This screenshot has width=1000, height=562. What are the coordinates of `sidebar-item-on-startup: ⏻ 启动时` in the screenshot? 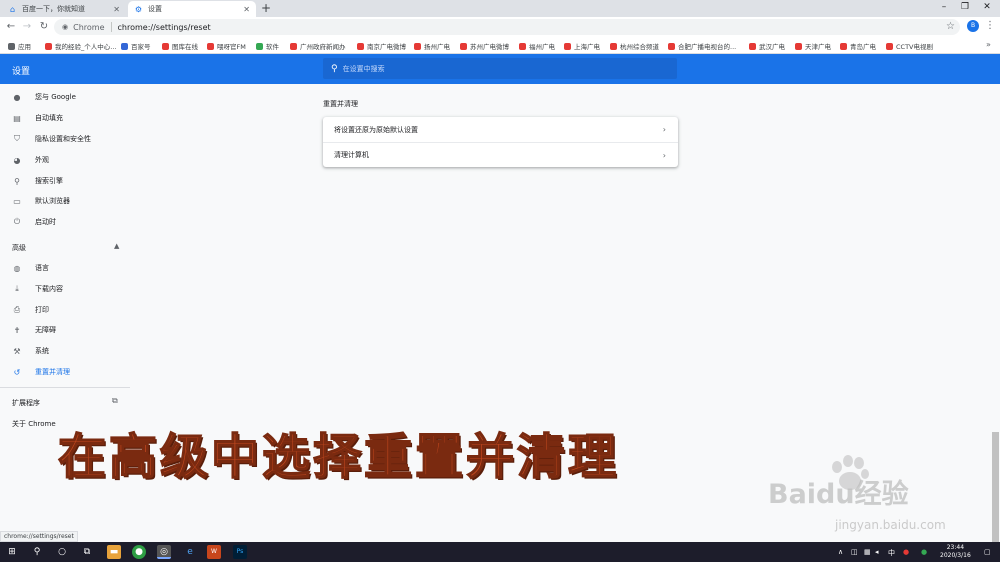 It's located at (65, 222).